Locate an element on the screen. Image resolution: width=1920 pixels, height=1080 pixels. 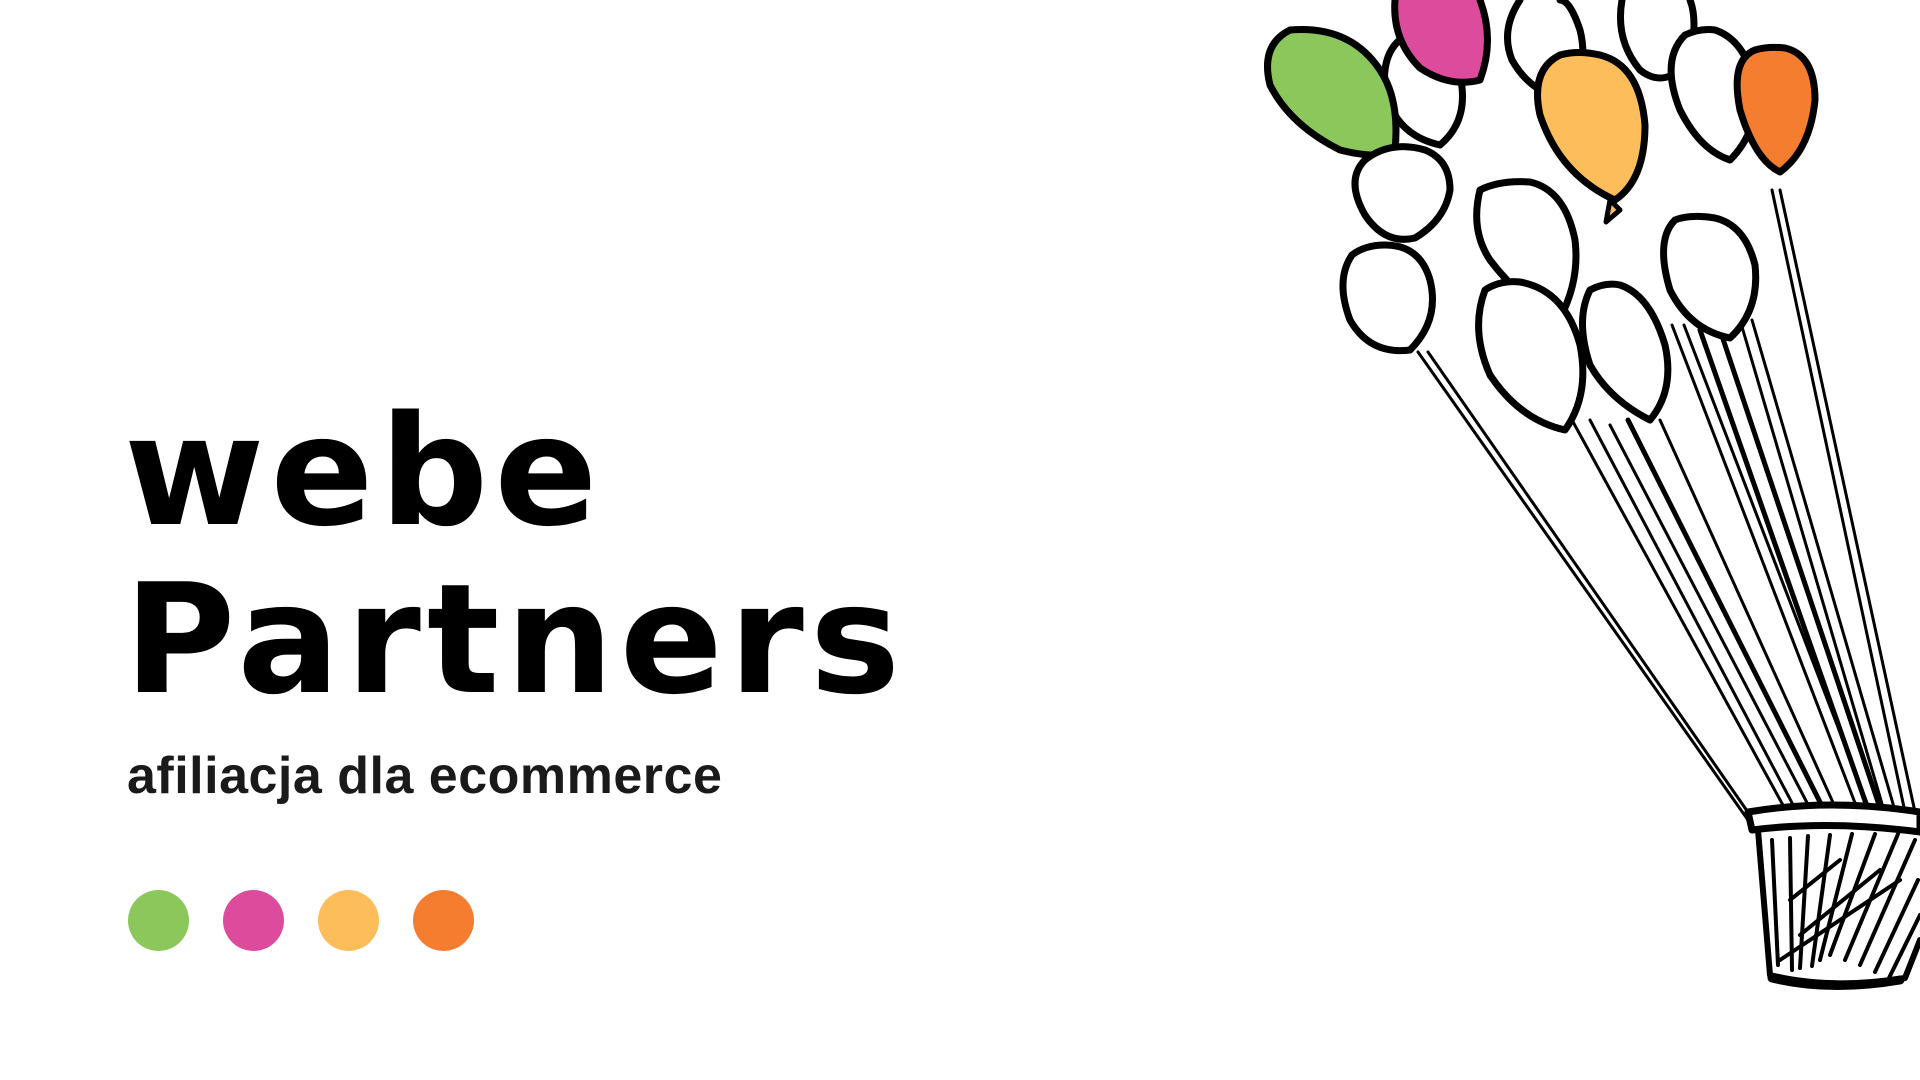
dot-yellow is located at coordinates (348, 920).